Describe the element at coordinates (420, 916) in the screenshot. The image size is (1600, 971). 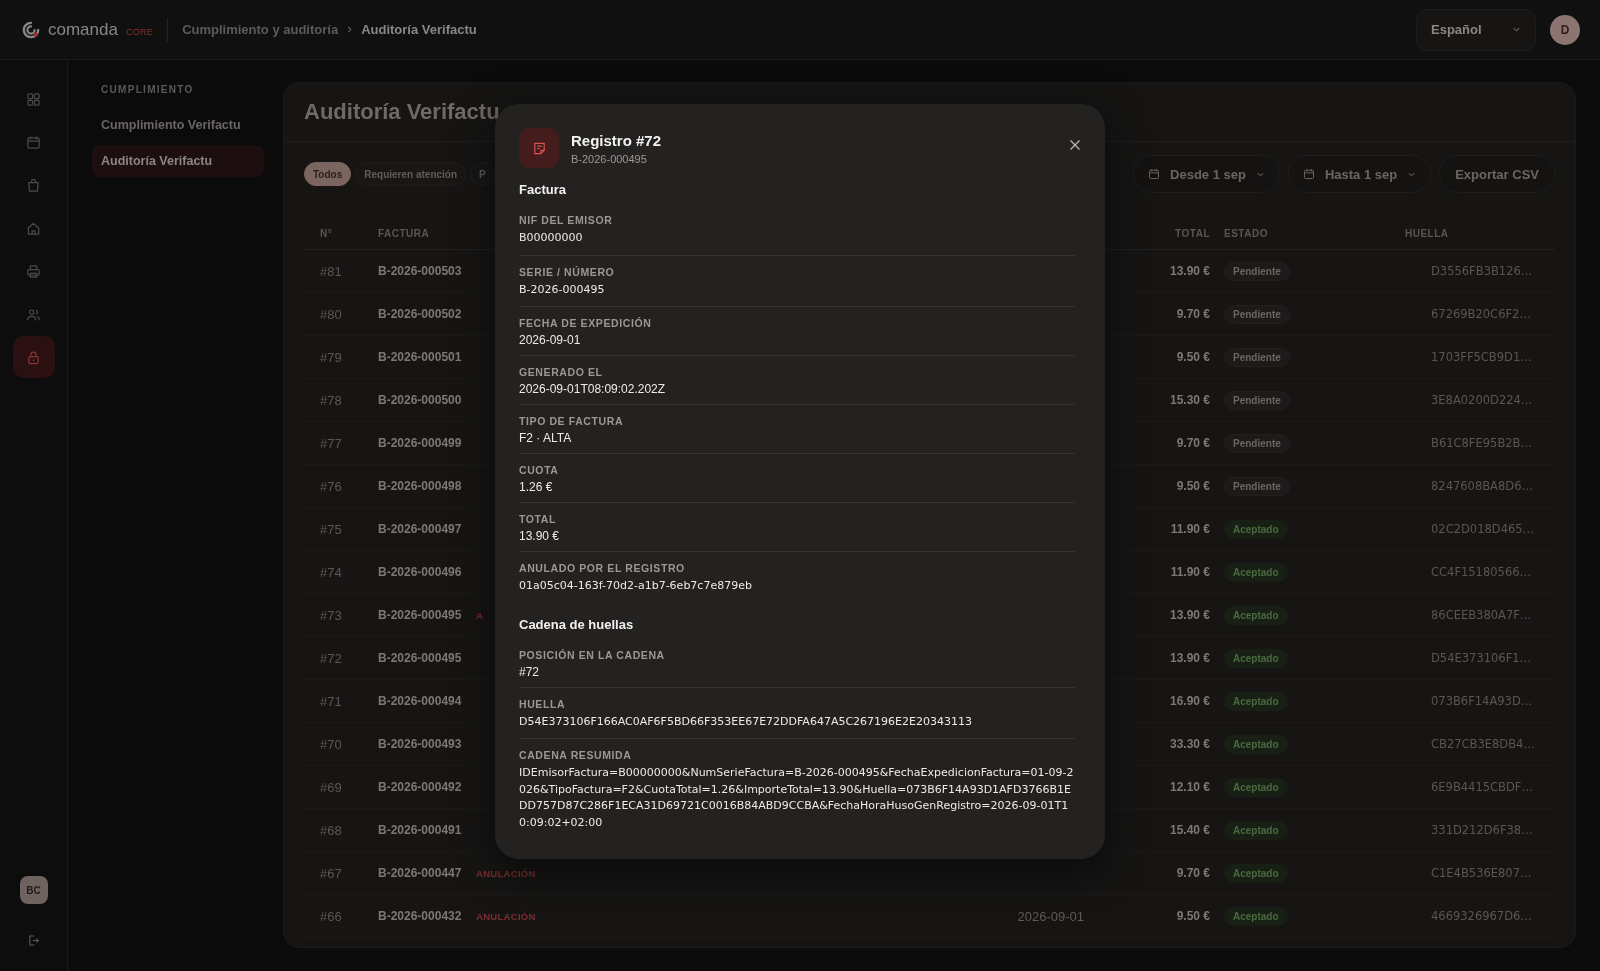
I see `table-cell-text: B-2026-000432` at that location.